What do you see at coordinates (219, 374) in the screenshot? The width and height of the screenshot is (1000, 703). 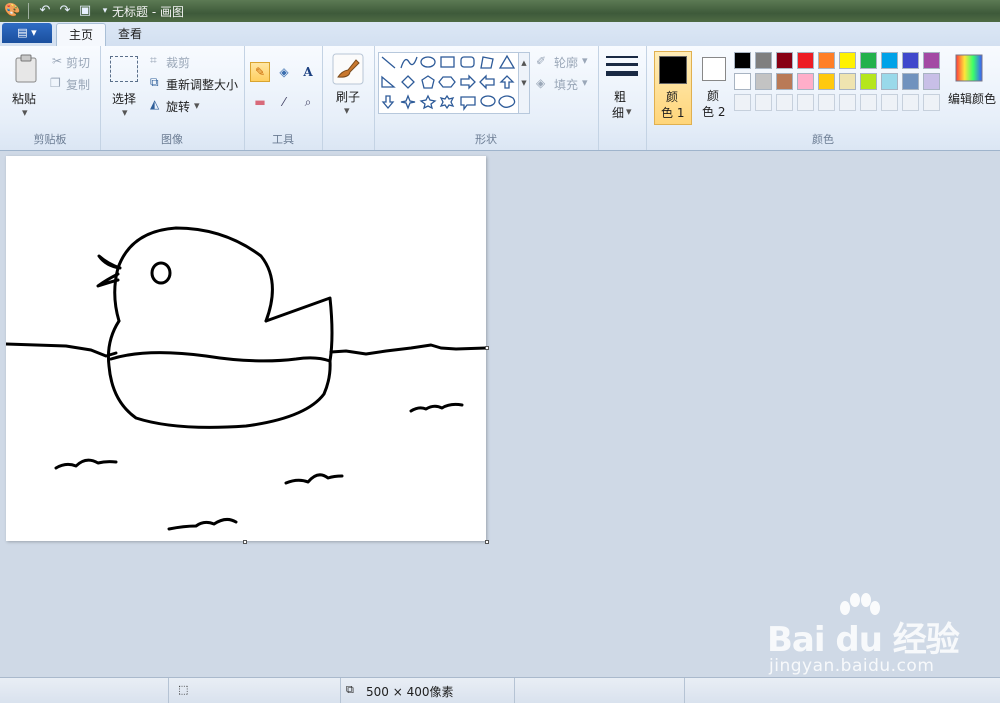 I see `duck-body-outline` at bounding box center [219, 374].